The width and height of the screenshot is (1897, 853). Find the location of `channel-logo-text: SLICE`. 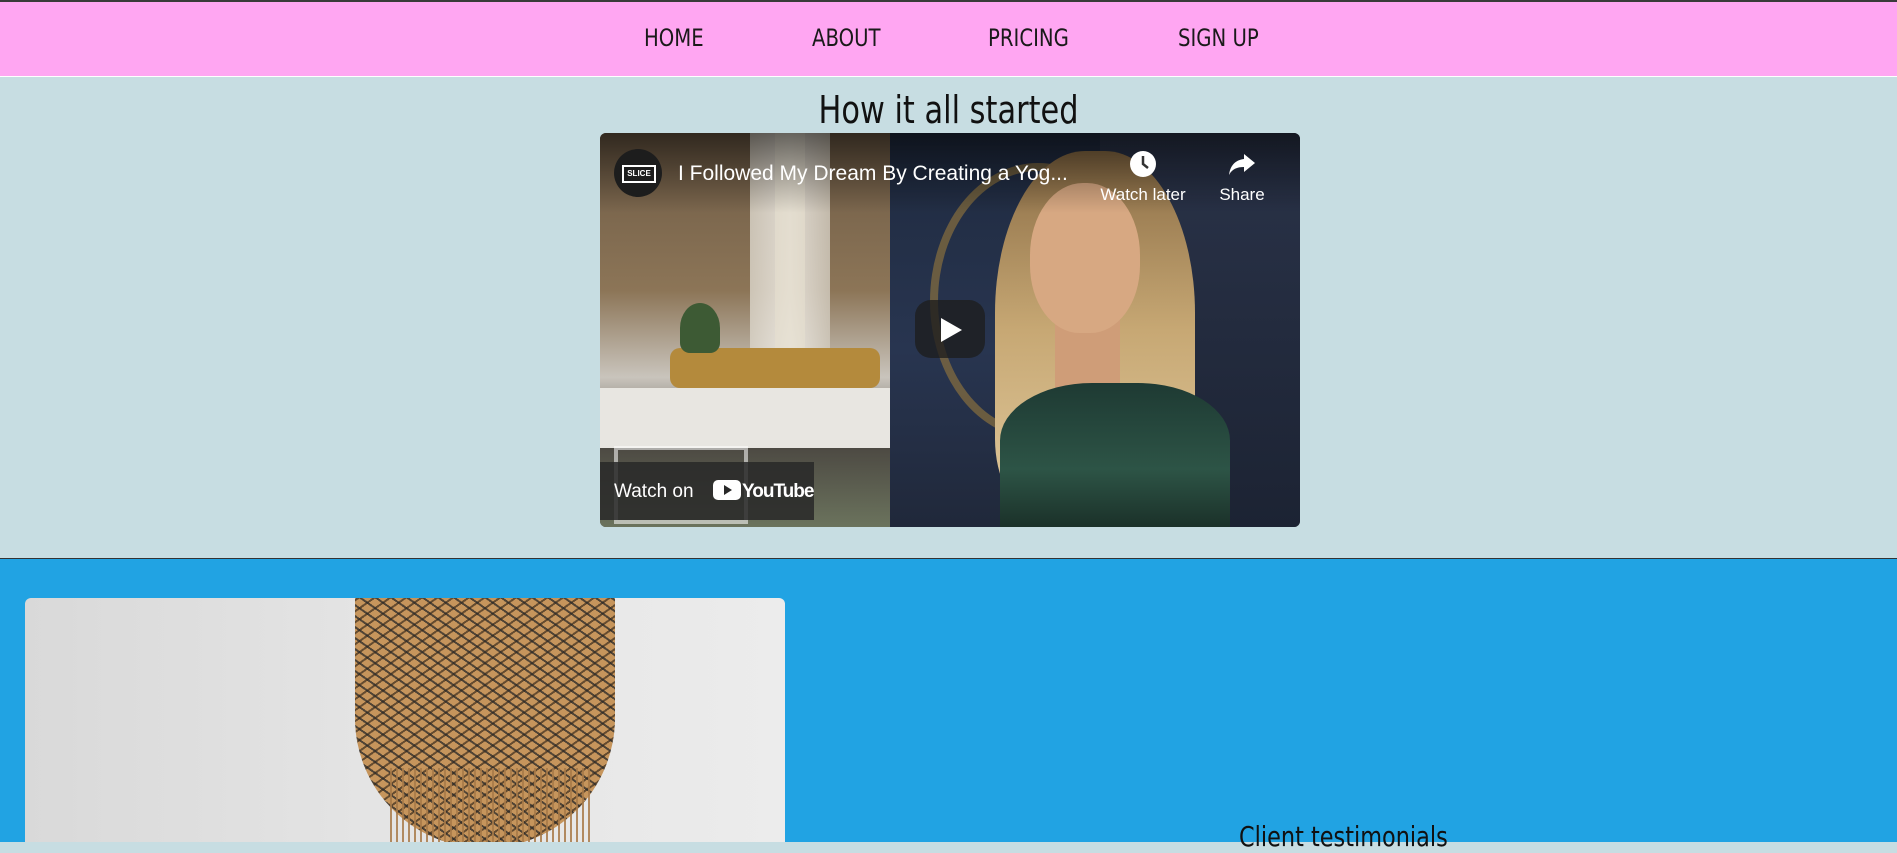

channel-logo-text: SLICE is located at coordinates (639, 174).